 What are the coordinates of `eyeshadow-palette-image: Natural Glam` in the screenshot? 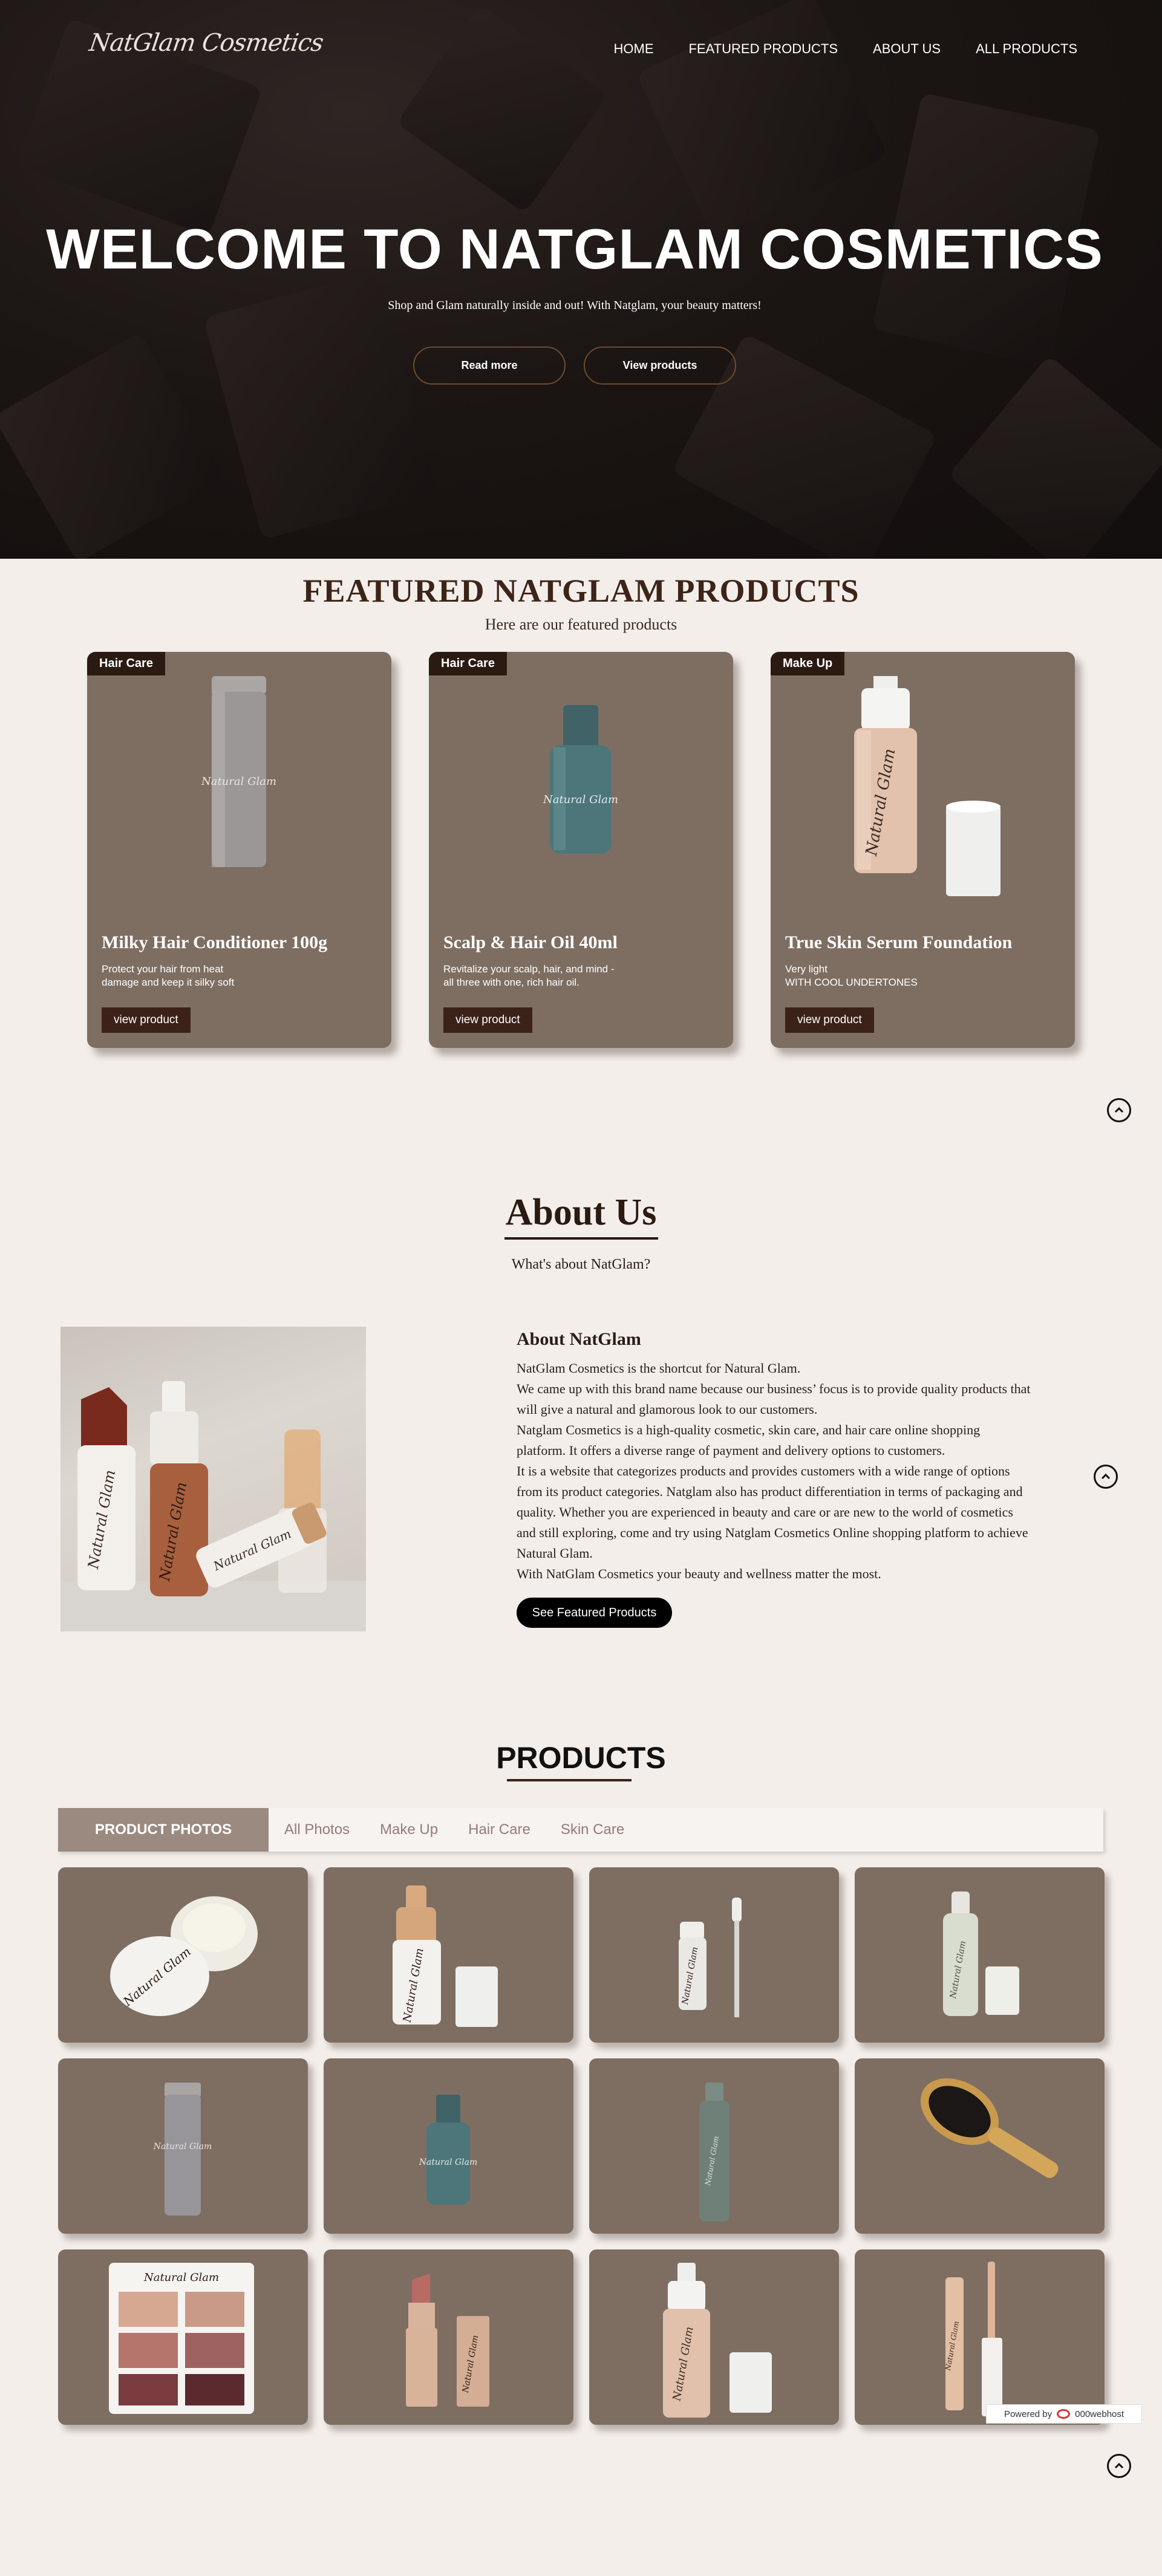 It's located at (181, 2338).